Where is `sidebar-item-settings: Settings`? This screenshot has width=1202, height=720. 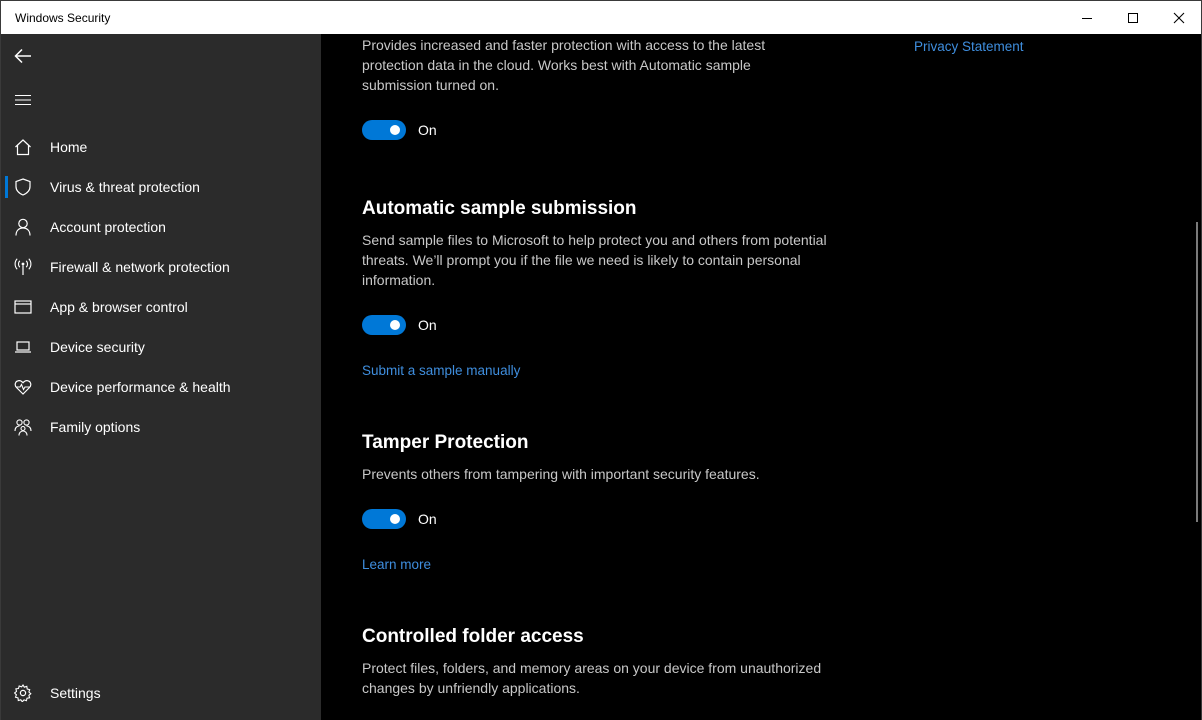 sidebar-item-settings: Settings is located at coordinates (161, 693).